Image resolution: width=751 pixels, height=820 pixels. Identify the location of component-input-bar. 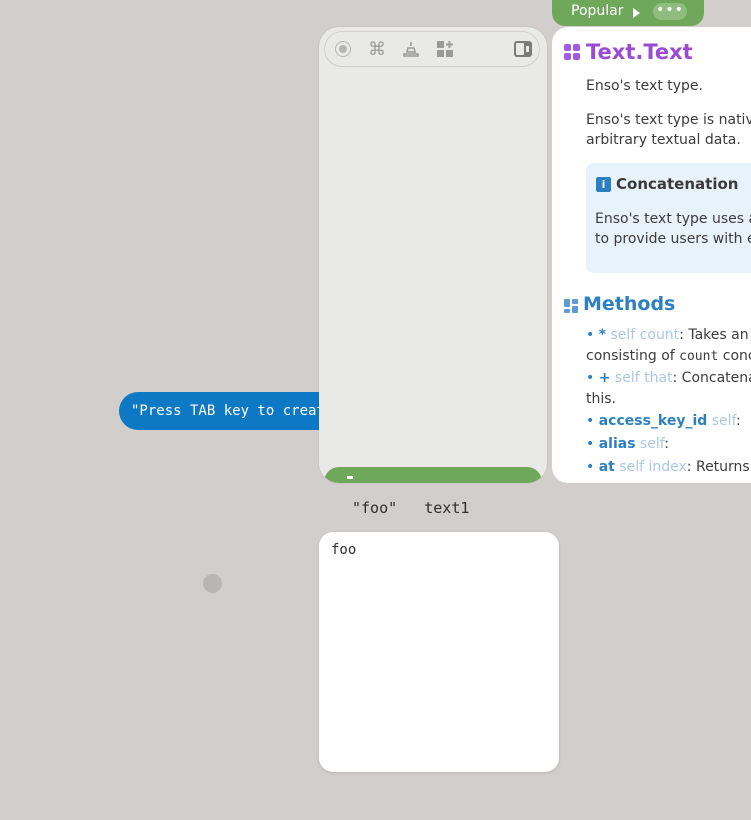
(433, 475).